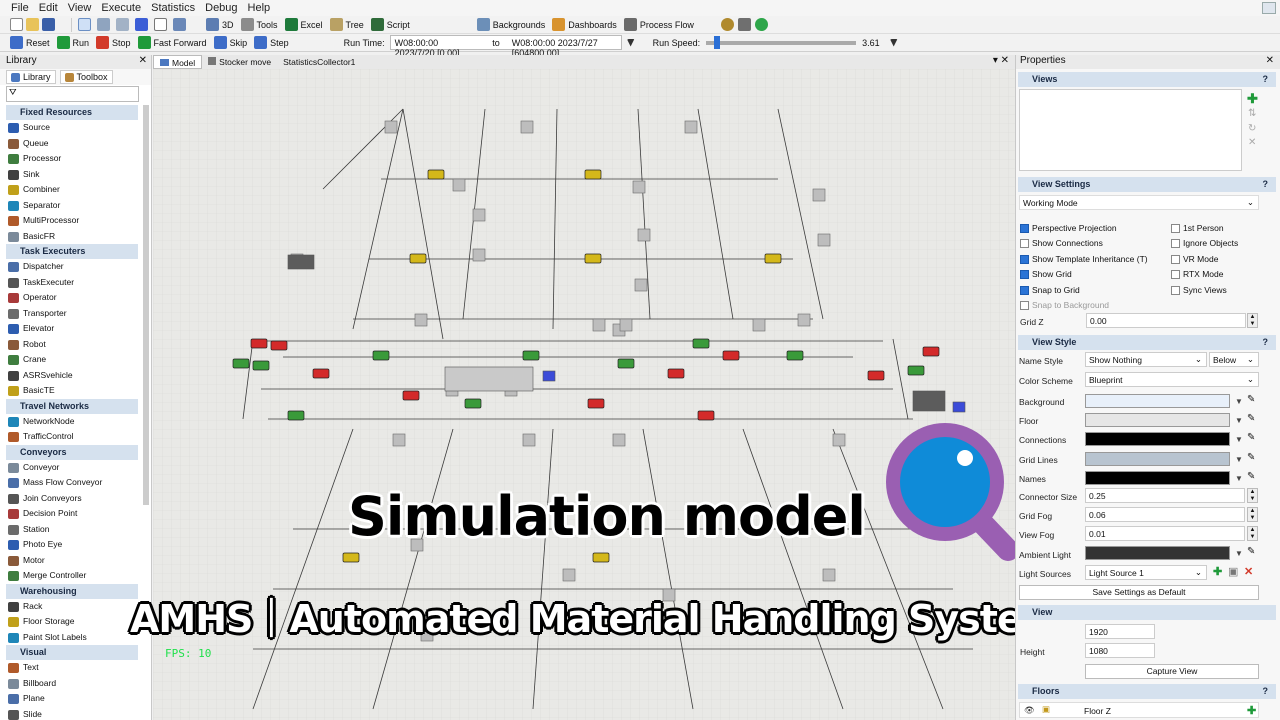 This screenshot has height=720, width=1280. I want to click on capture-height-input: 1080, so click(1120, 650).